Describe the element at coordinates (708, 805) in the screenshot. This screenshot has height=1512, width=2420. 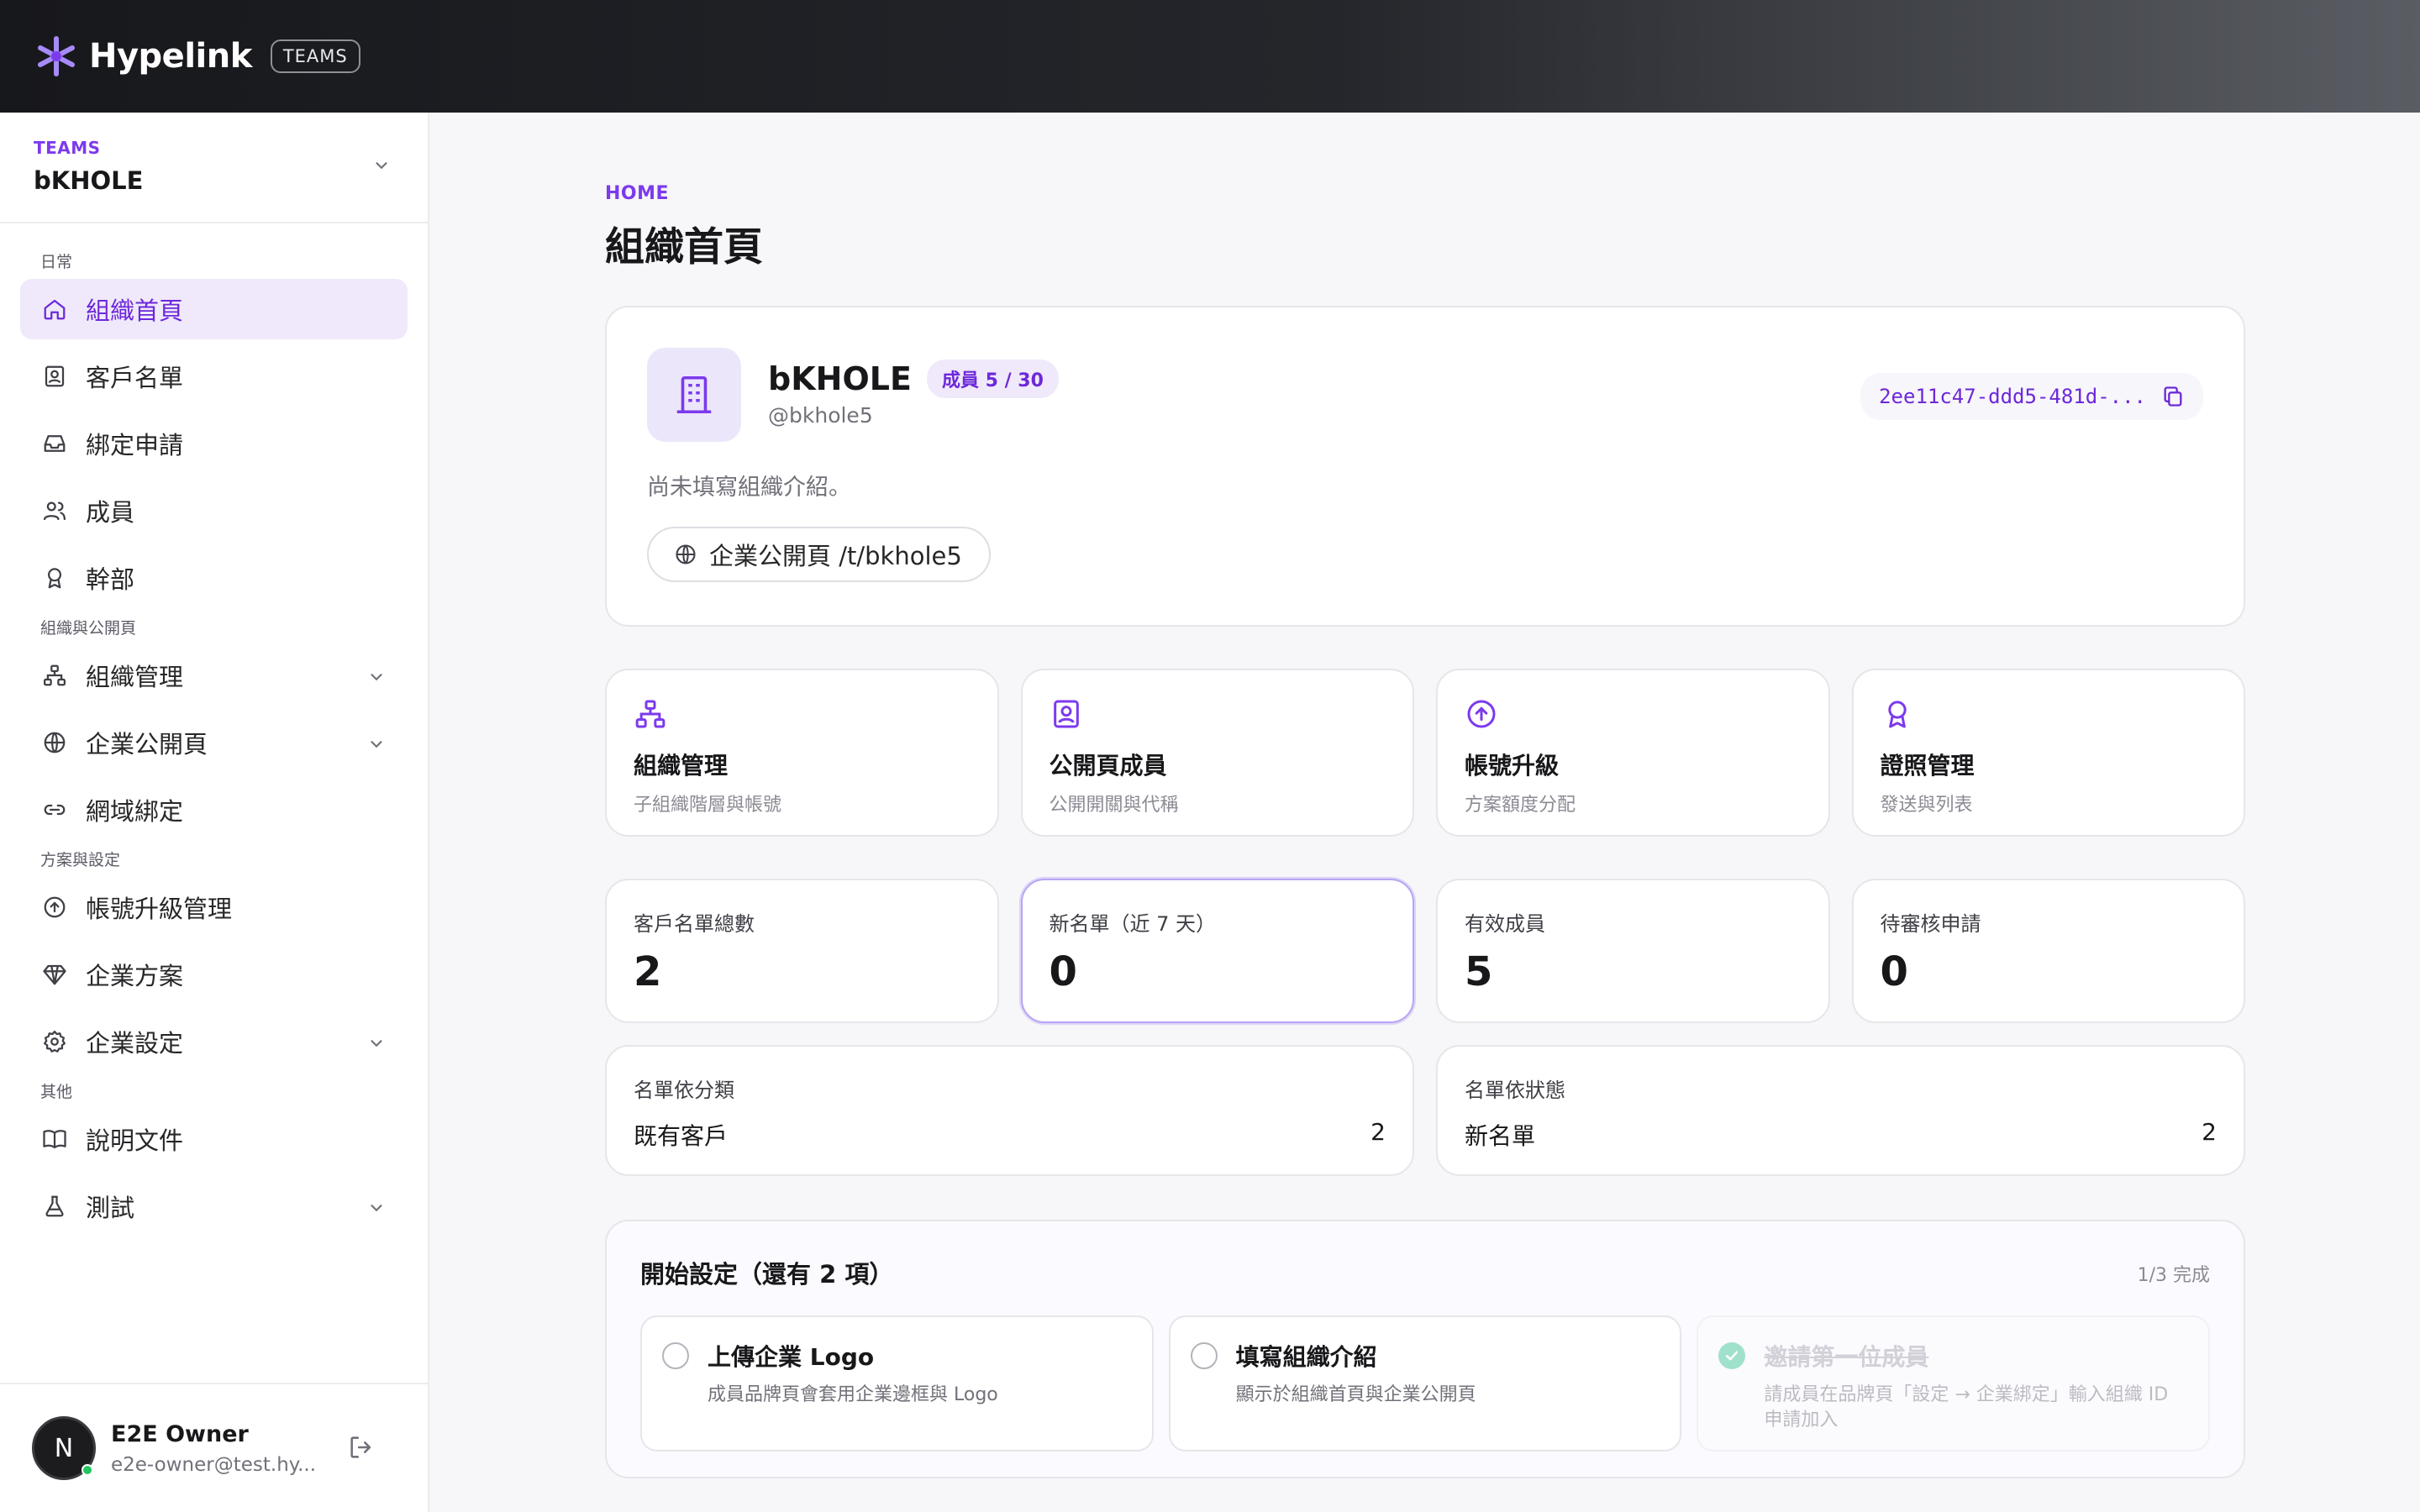
I see `quick-link-subtitle: 子組織階層與帳號` at that location.